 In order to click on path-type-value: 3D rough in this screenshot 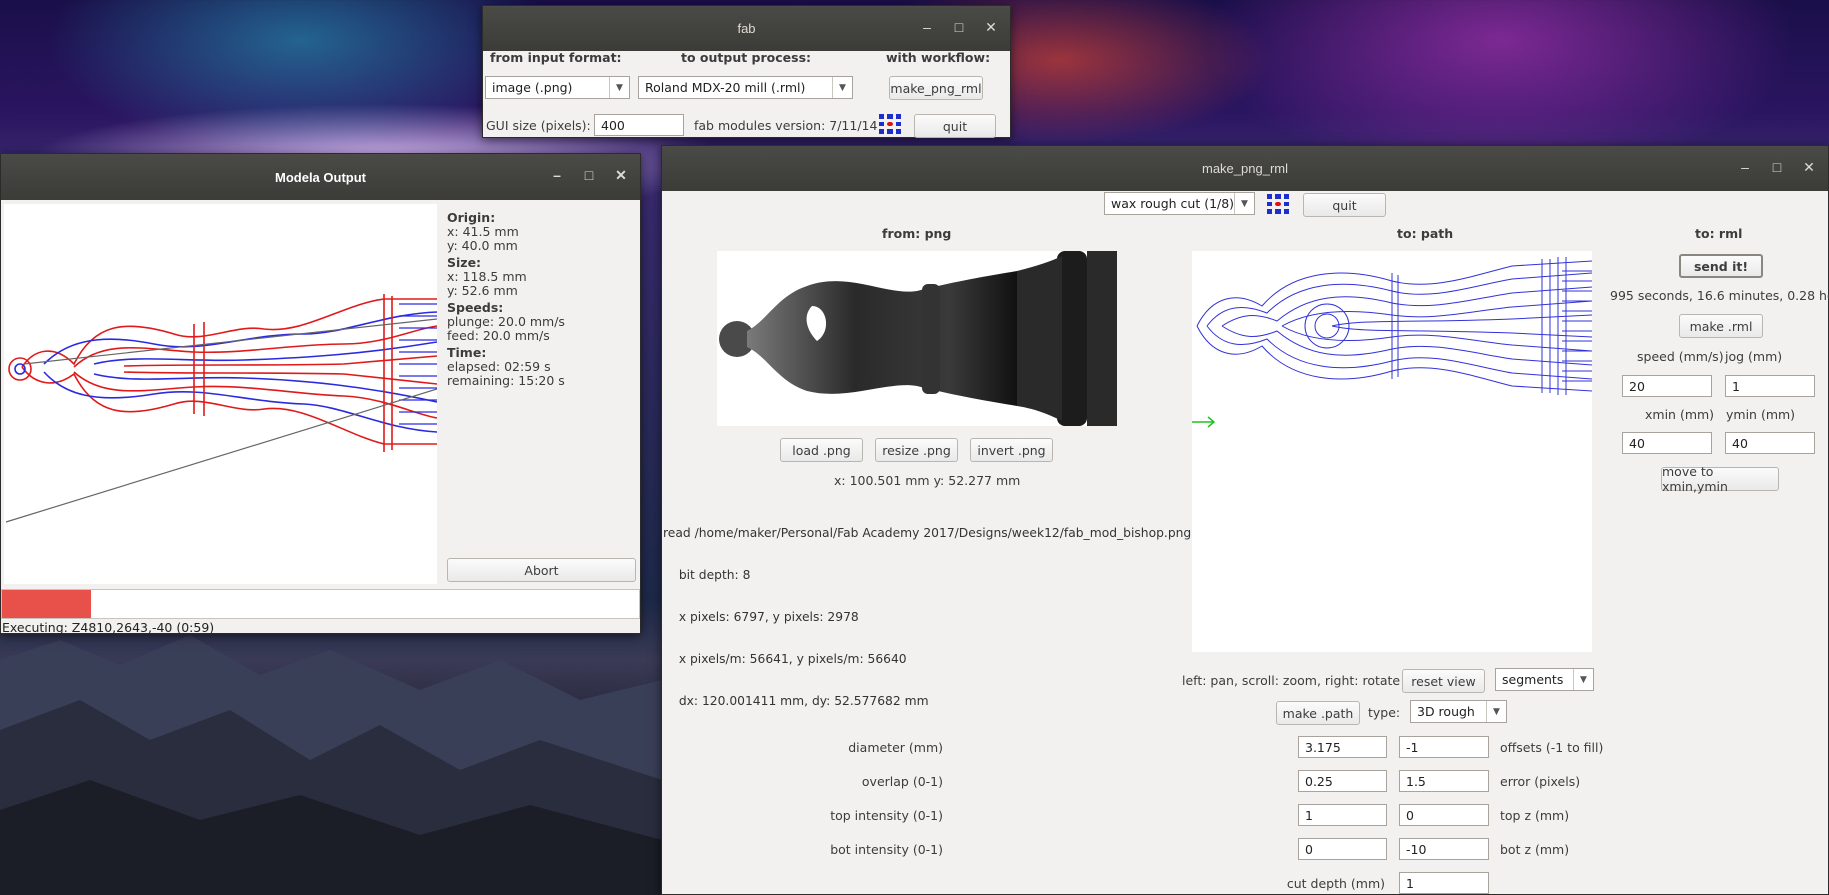, I will do `click(1446, 711)`.